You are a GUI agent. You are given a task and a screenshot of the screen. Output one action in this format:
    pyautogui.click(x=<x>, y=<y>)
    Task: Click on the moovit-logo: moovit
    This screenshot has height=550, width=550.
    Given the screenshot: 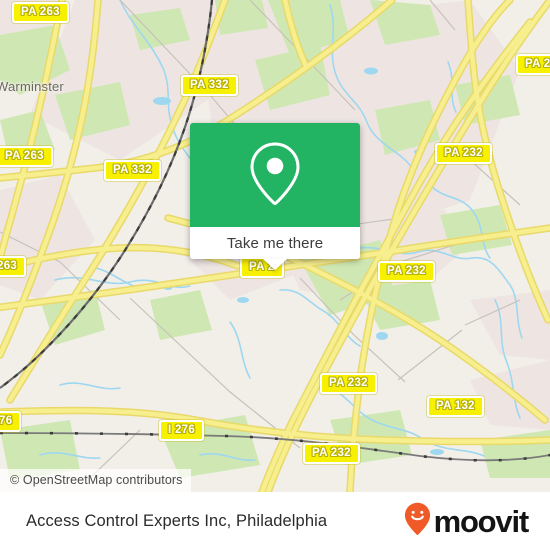 What is the action you would take?
    pyautogui.click(x=467, y=521)
    